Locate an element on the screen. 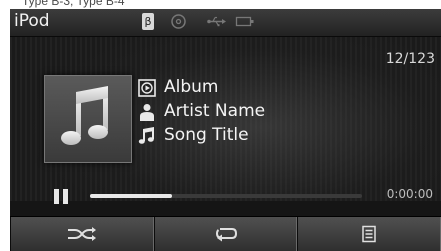 The height and width of the screenshot is (251, 441). control-bar is located at coordinates (225, 233).